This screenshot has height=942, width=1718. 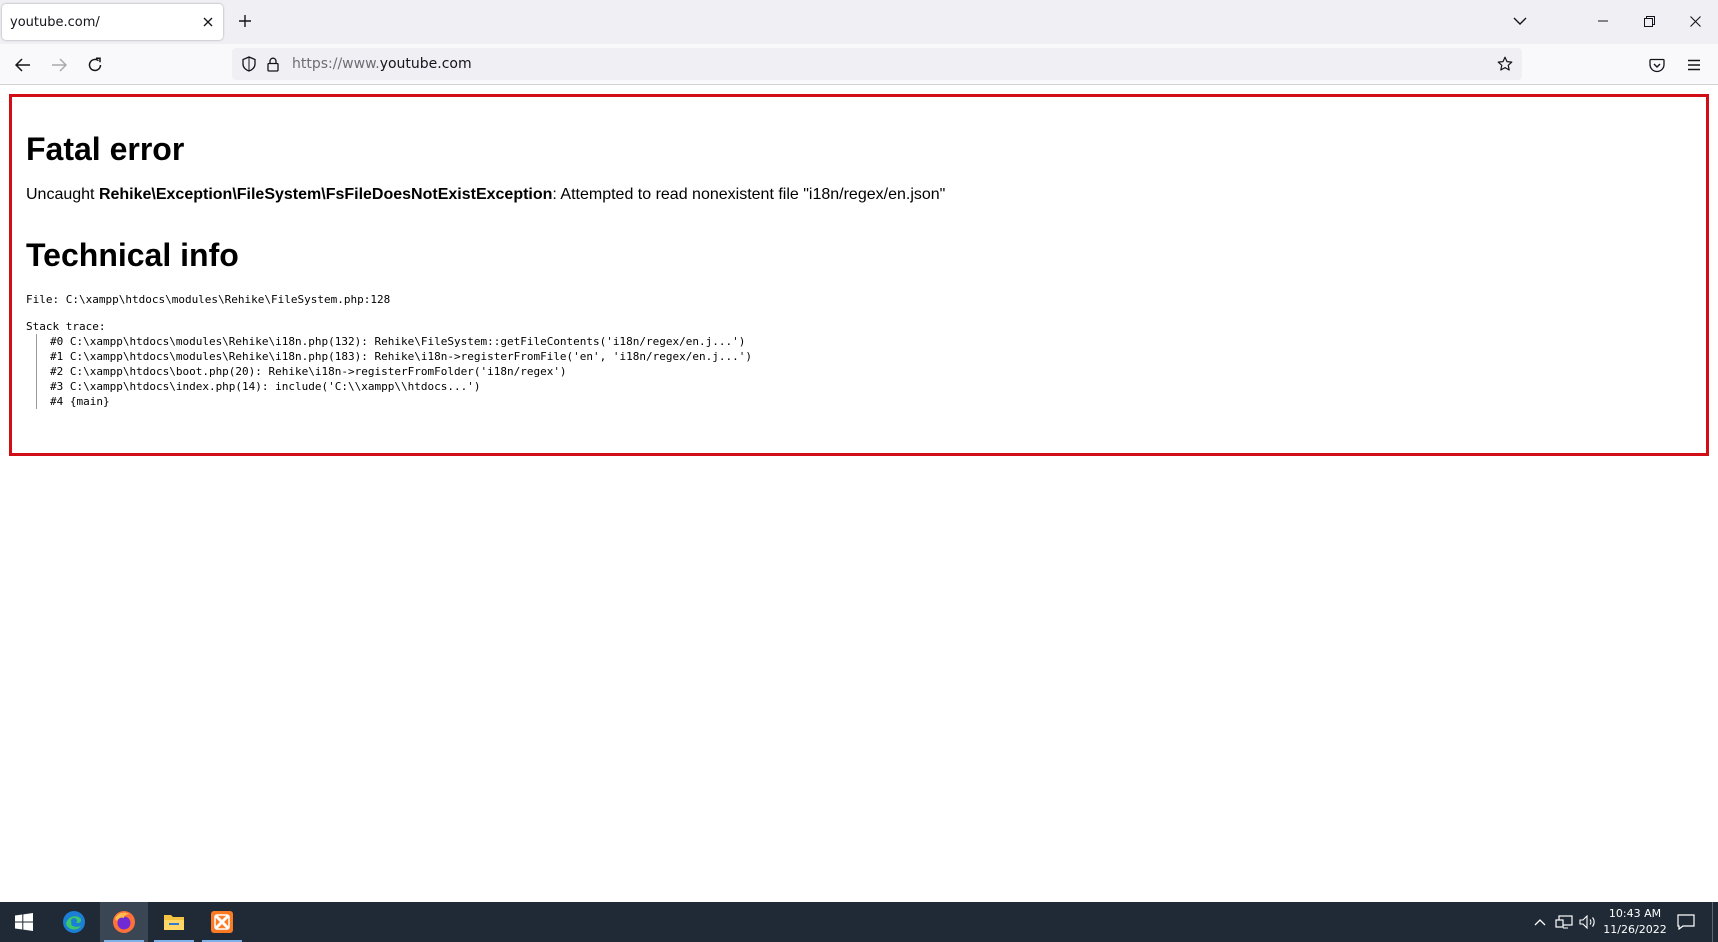 I want to click on technical-info-heading: Technical info, so click(x=132, y=255).